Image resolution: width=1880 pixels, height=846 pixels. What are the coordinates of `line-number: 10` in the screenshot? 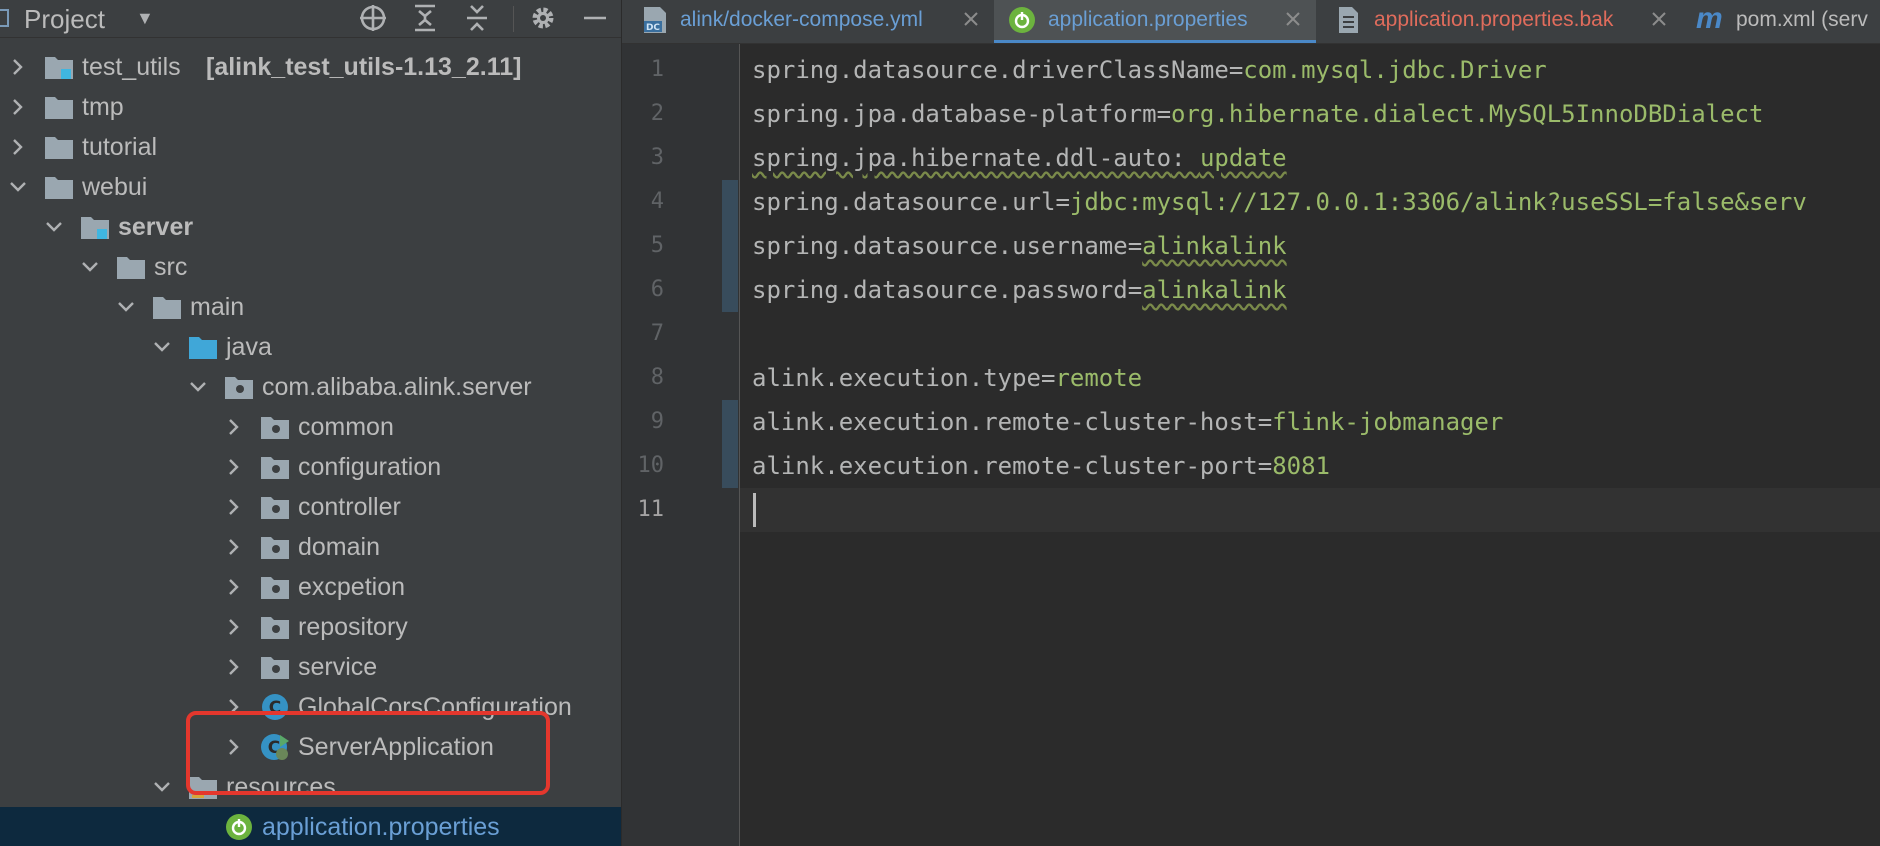 It's located at (651, 465).